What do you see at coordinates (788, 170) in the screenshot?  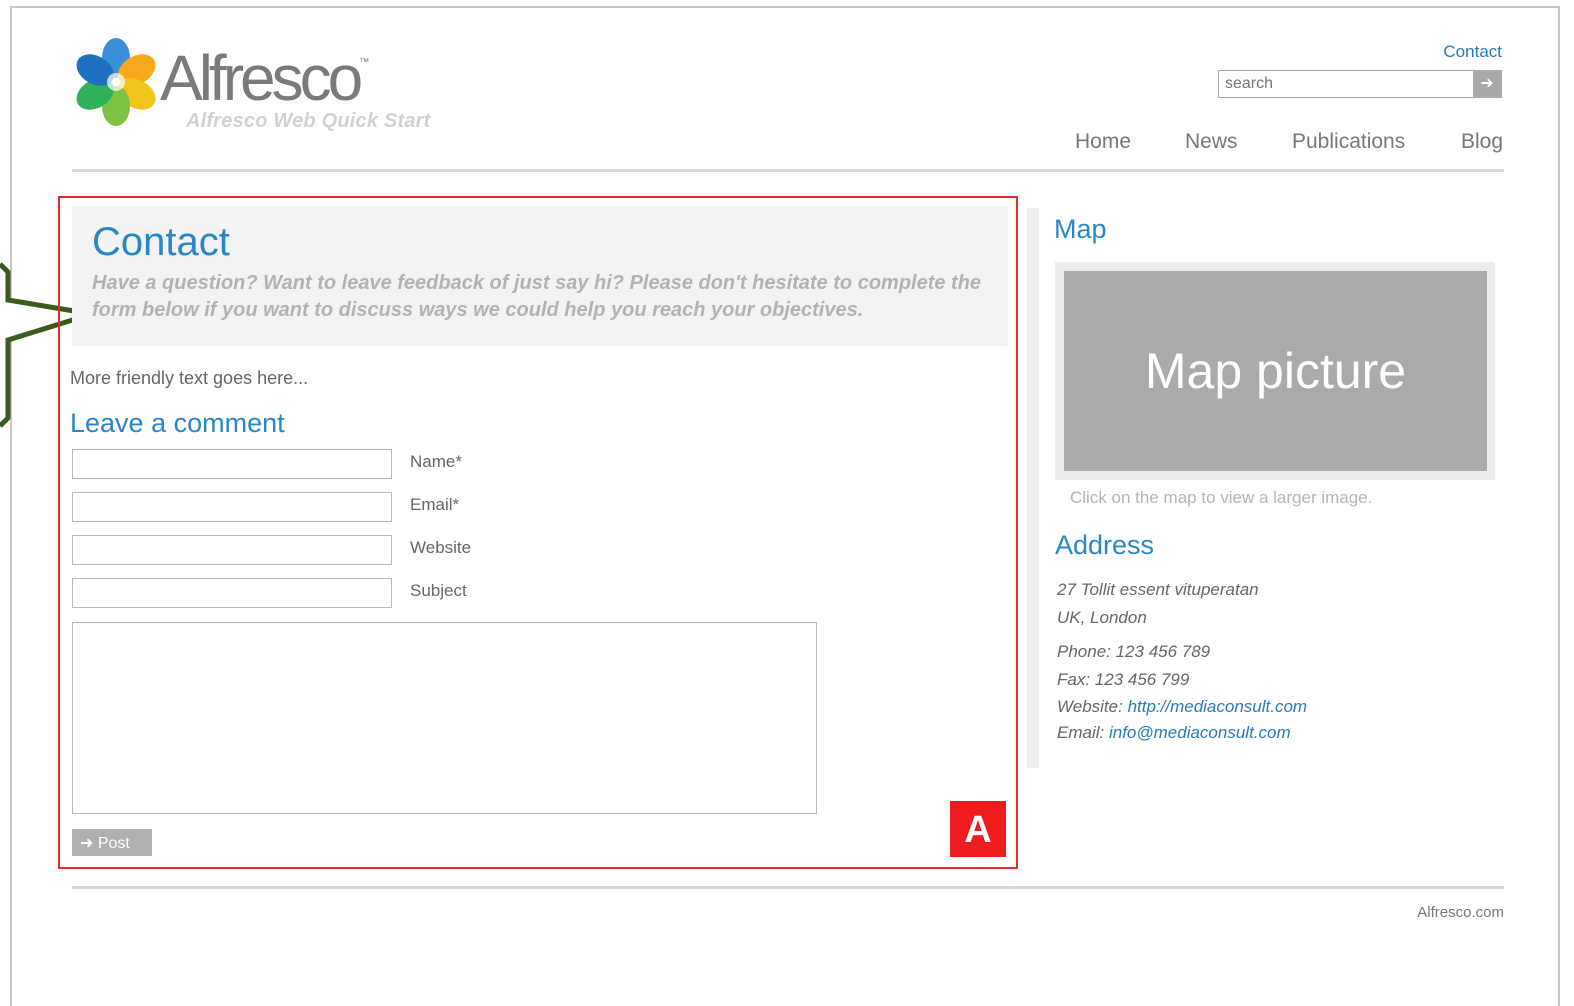 I see `header-divider` at bounding box center [788, 170].